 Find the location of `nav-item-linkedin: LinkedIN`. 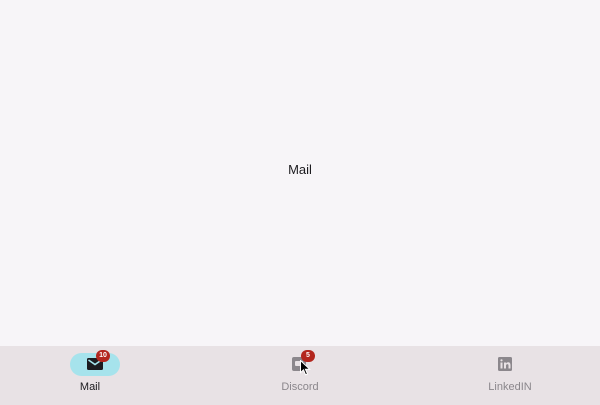

nav-item-linkedin: LinkedIN is located at coordinates (500, 375).